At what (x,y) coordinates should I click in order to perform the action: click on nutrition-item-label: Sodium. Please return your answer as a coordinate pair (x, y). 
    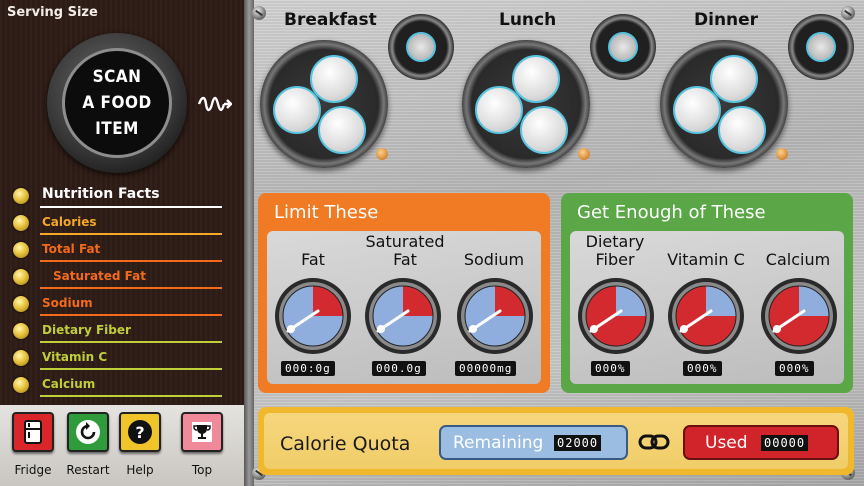
    Looking at the image, I should click on (67, 303).